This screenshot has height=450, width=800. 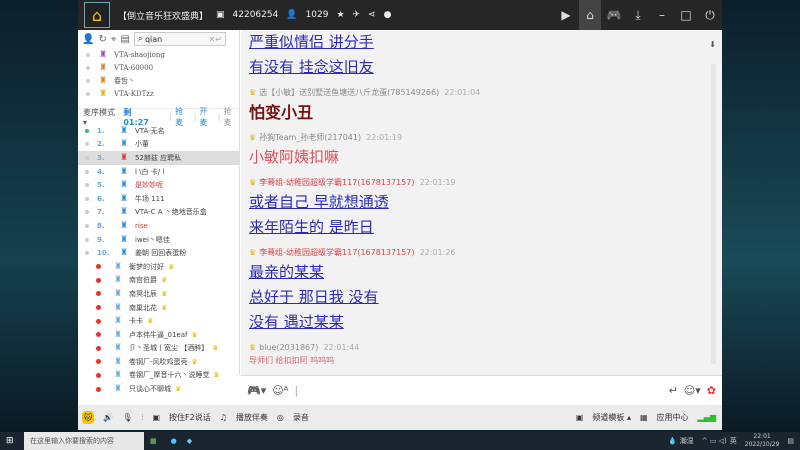 What do you see at coordinates (614, 15) in the screenshot?
I see `gamepad-icon: 🎮` at bounding box center [614, 15].